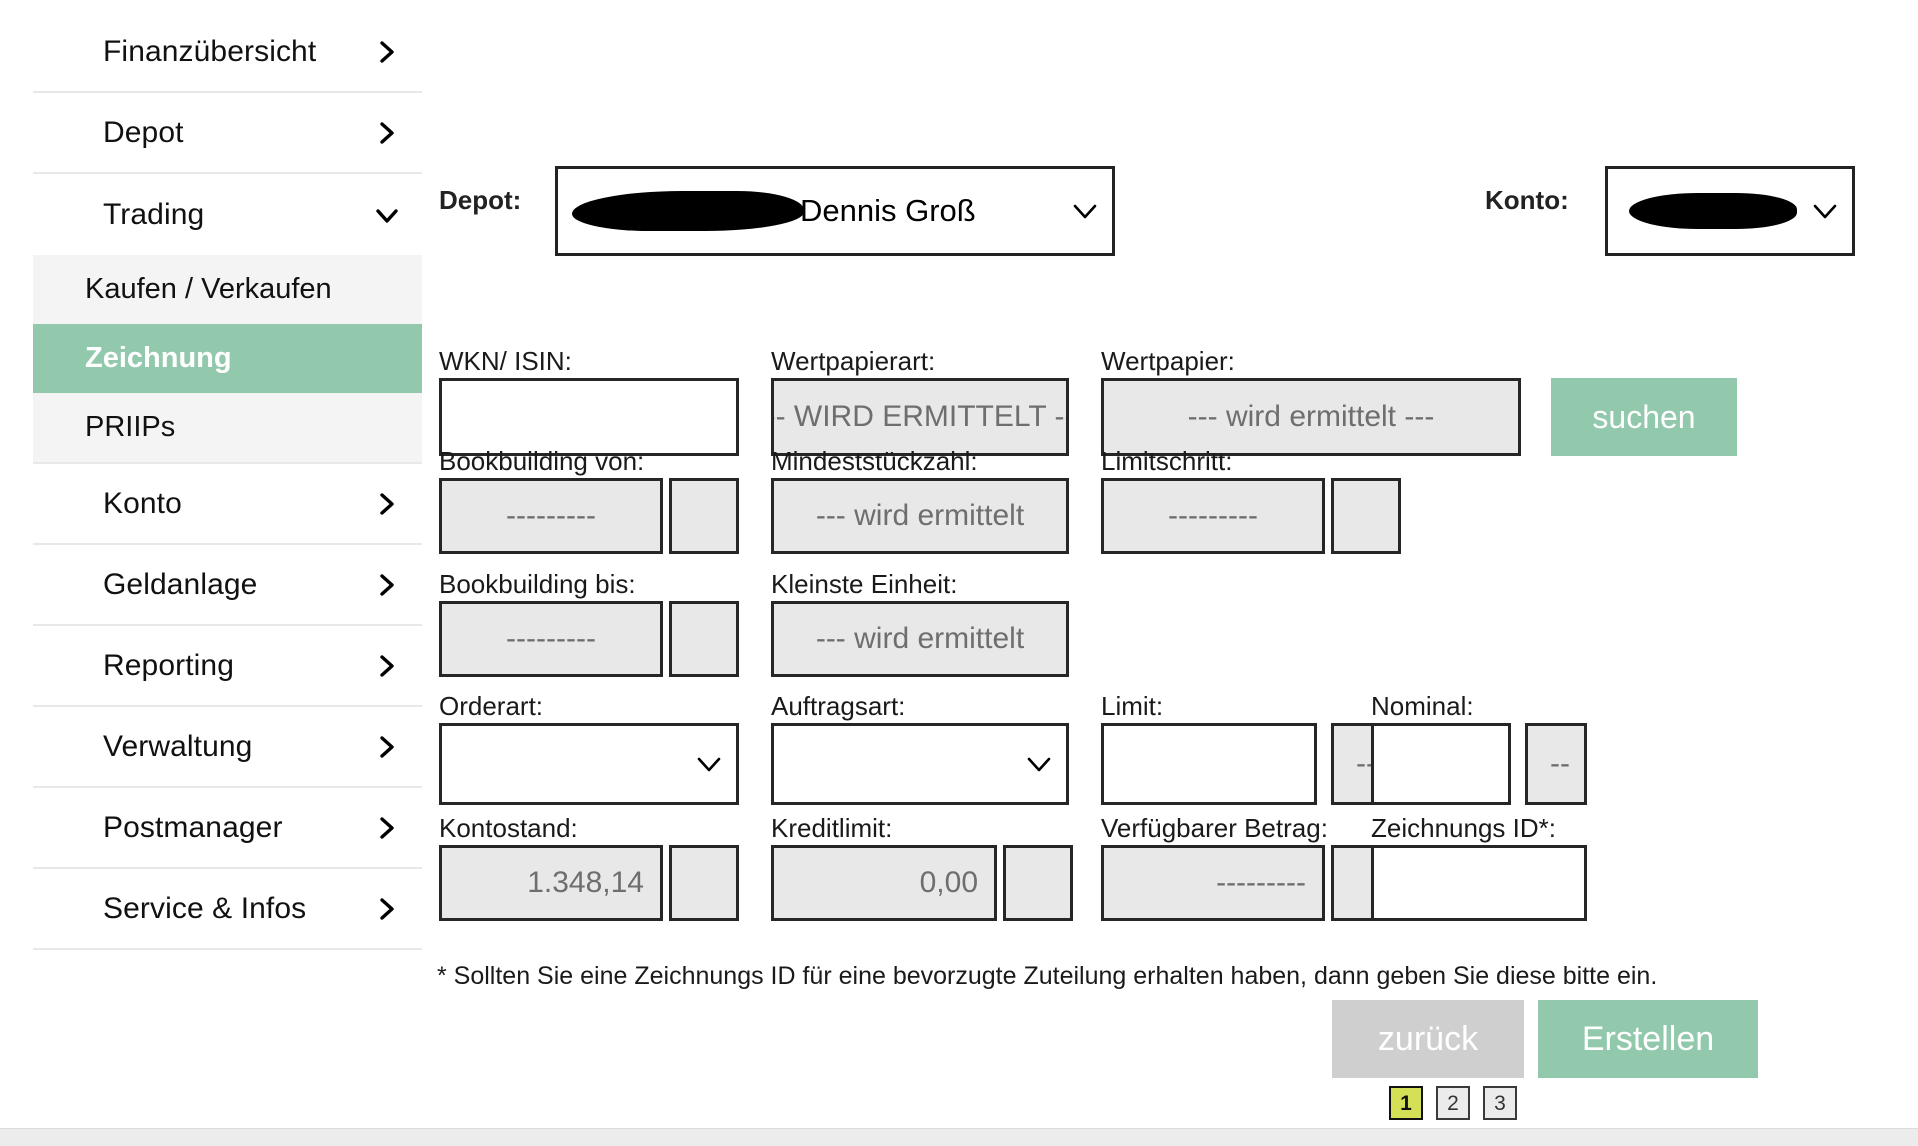 The width and height of the screenshot is (1918, 1146). I want to click on depot-redaction-mark, so click(688, 211).